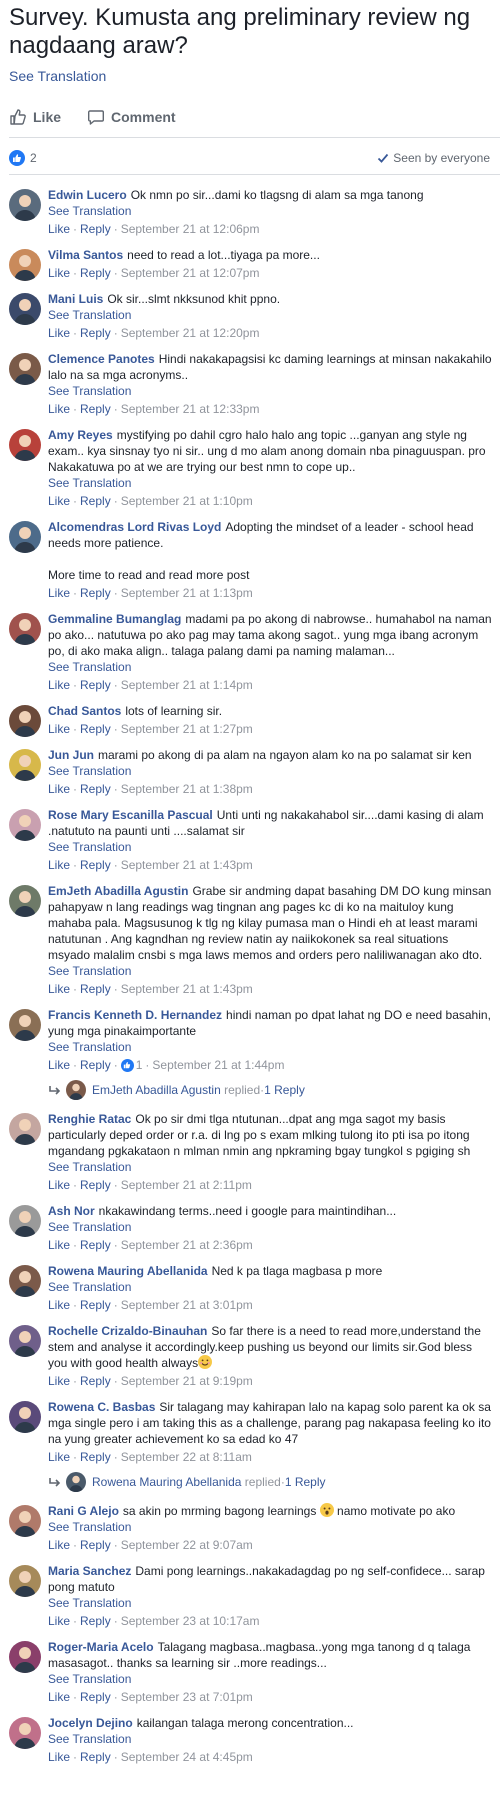 This screenshot has width=500, height=1800. I want to click on comment-author: Vilma Santos, so click(85, 255).